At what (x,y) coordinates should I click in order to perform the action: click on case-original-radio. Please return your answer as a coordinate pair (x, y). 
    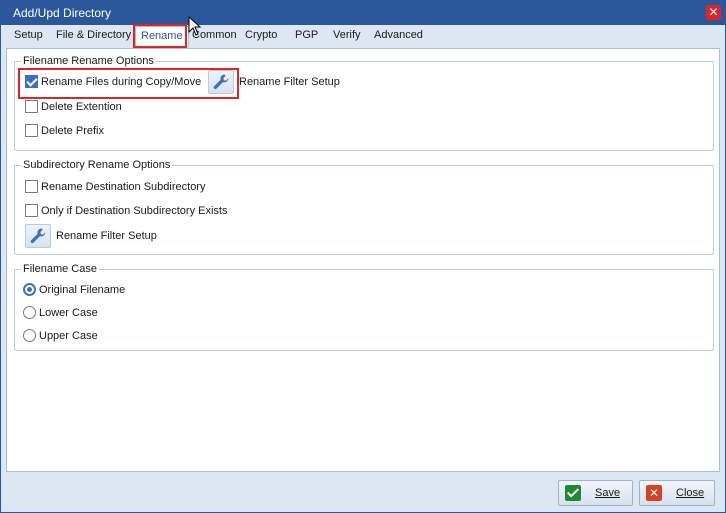
    Looking at the image, I should click on (29, 289).